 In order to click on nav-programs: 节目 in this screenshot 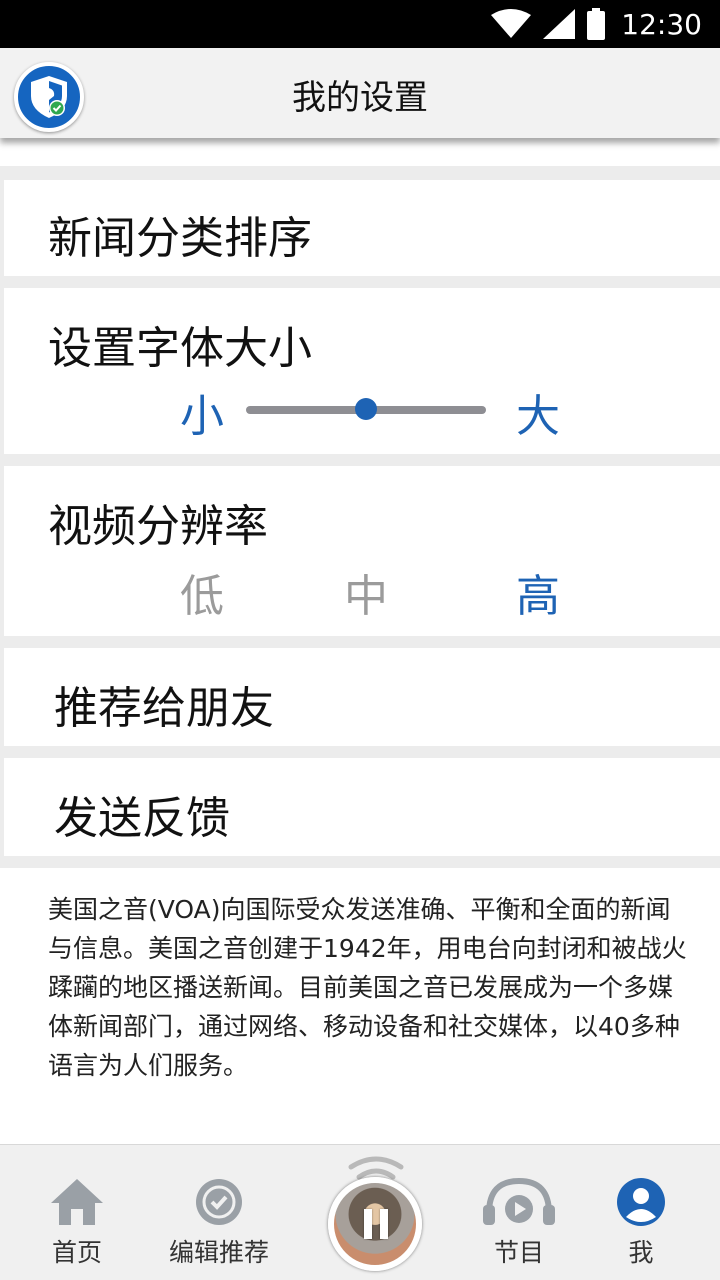, I will do `click(519, 1223)`.